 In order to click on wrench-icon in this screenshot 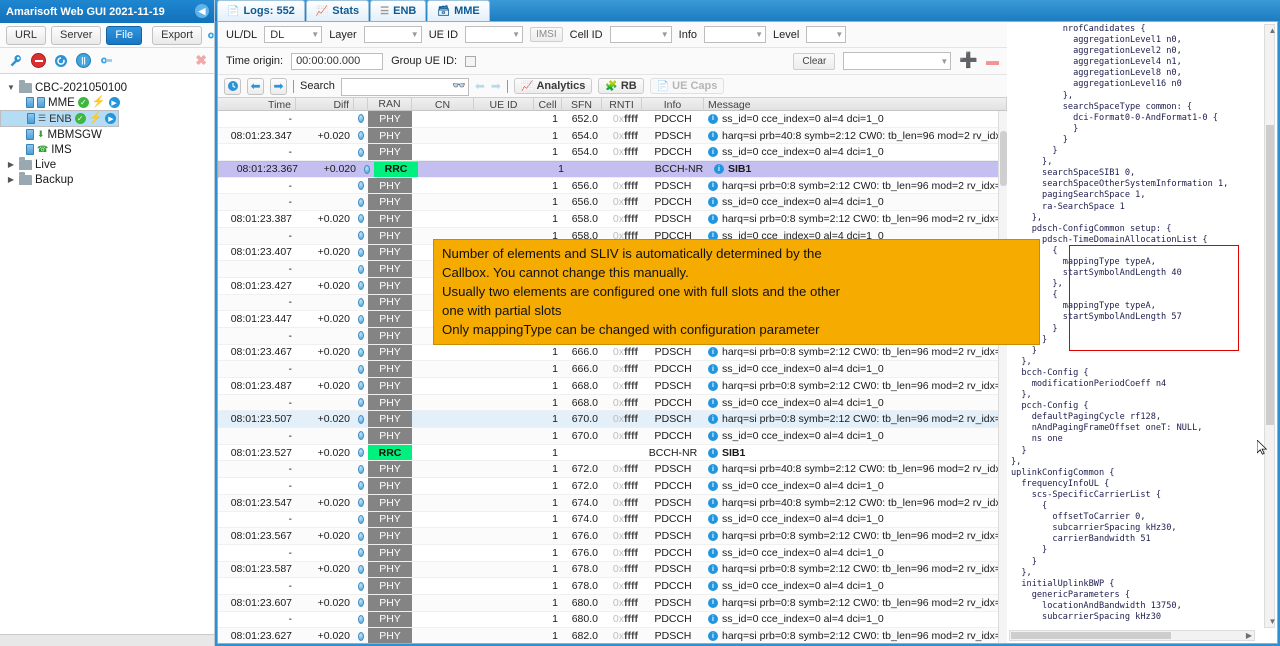, I will do `click(16, 61)`.